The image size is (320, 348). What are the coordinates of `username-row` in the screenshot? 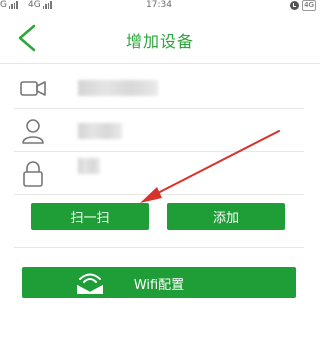 It's located at (160, 131).